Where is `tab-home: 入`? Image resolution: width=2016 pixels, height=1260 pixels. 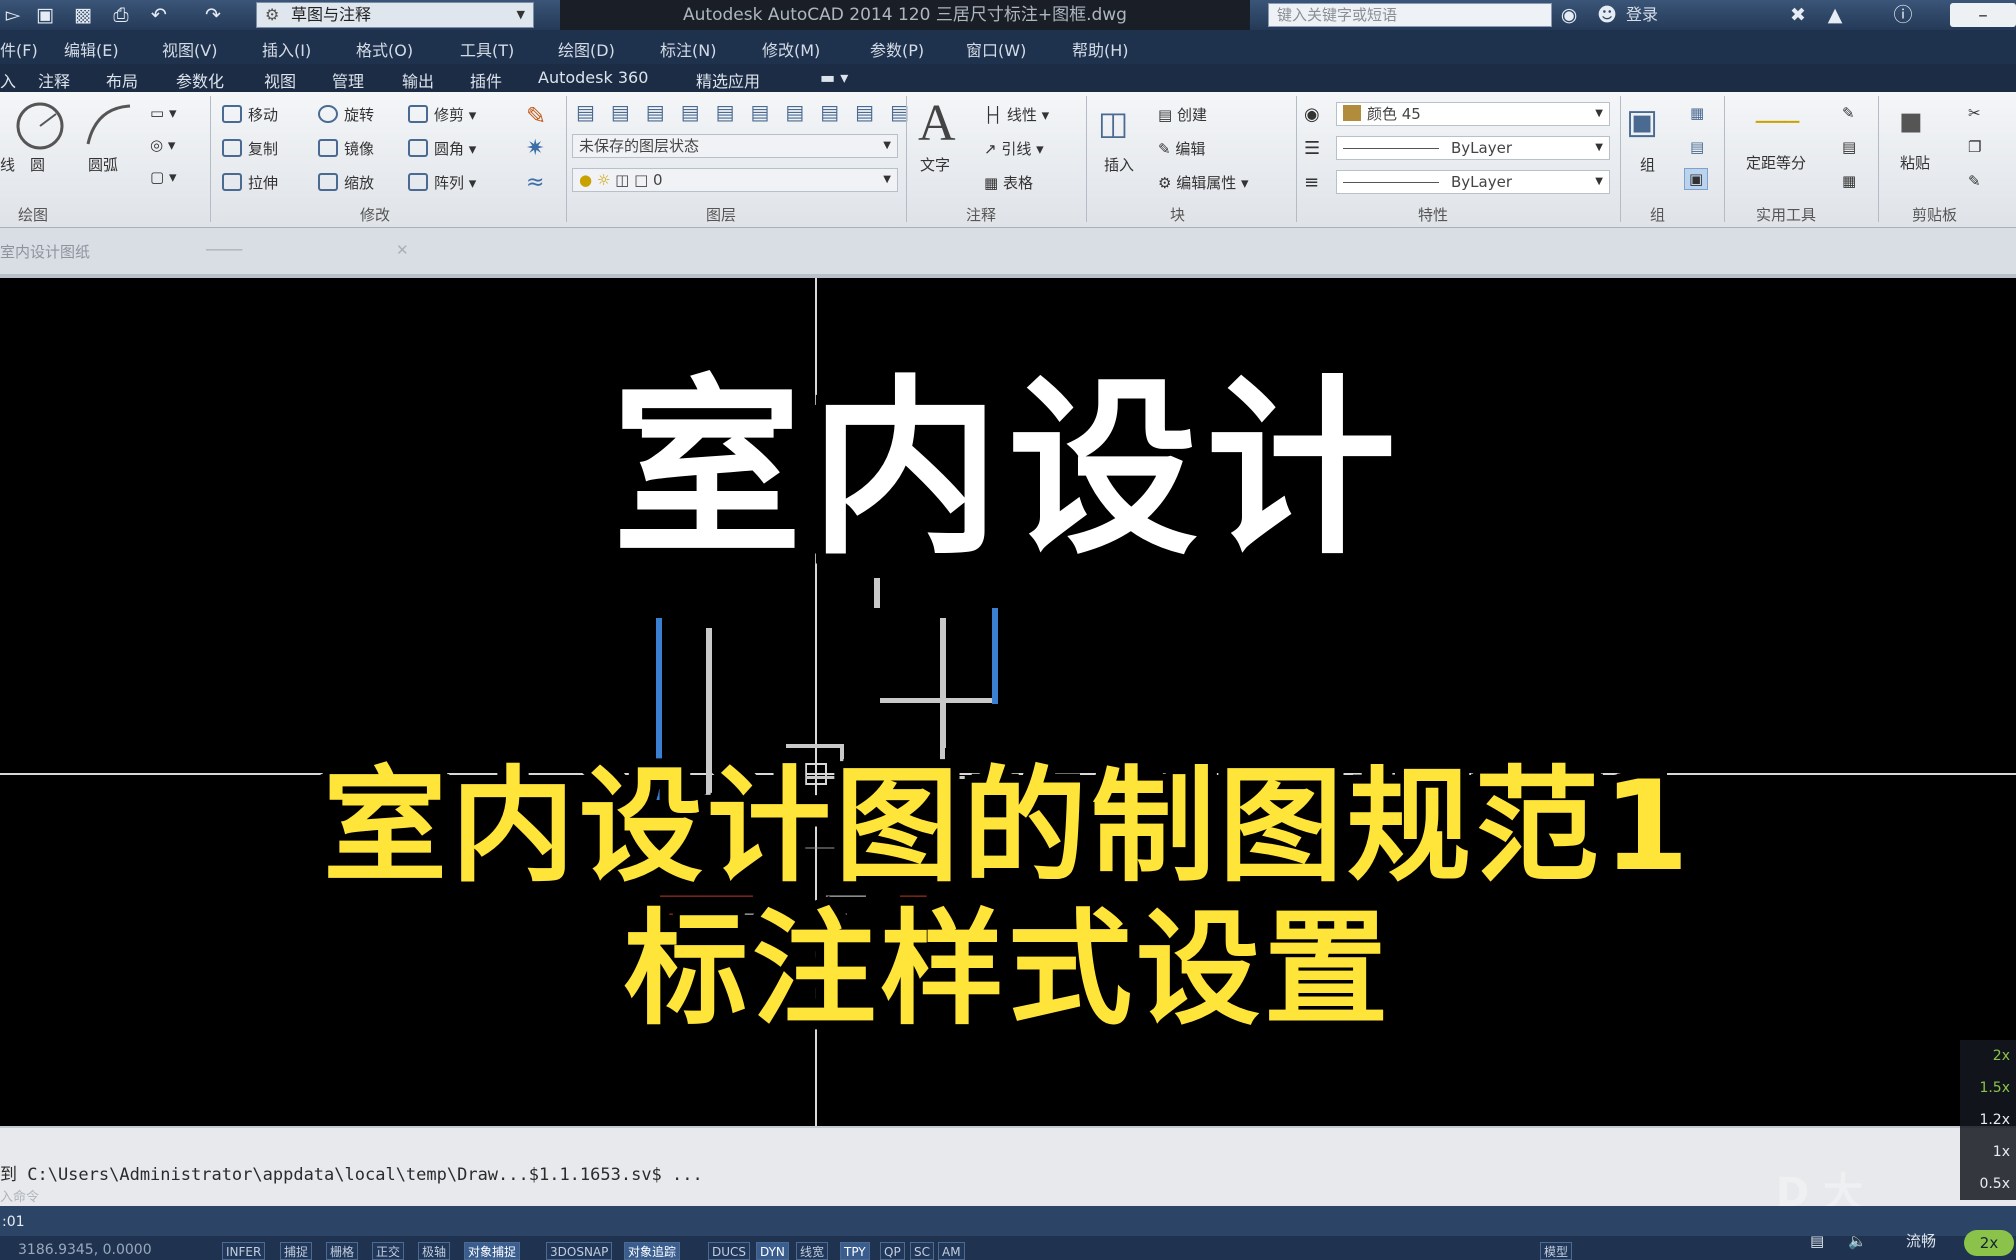 tab-home: 入 is located at coordinates (8, 80).